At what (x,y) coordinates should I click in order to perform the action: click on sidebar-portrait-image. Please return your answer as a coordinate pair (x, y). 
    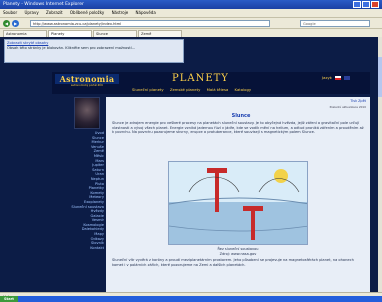
    Looking at the image, I should click on (87, 113).